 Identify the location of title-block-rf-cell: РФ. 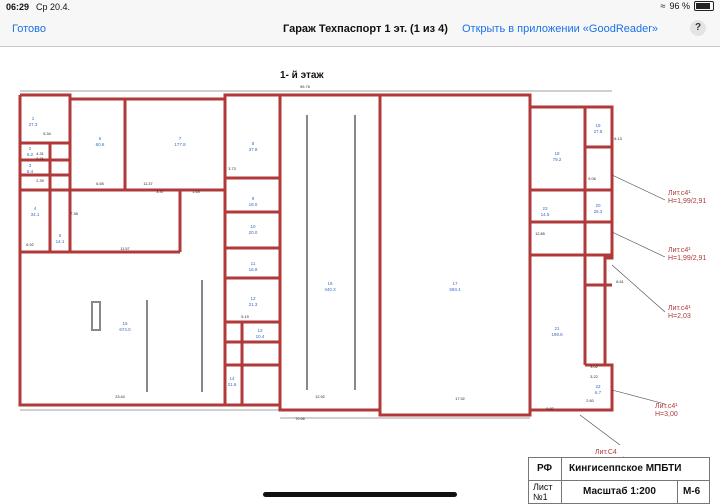
(545, 469).